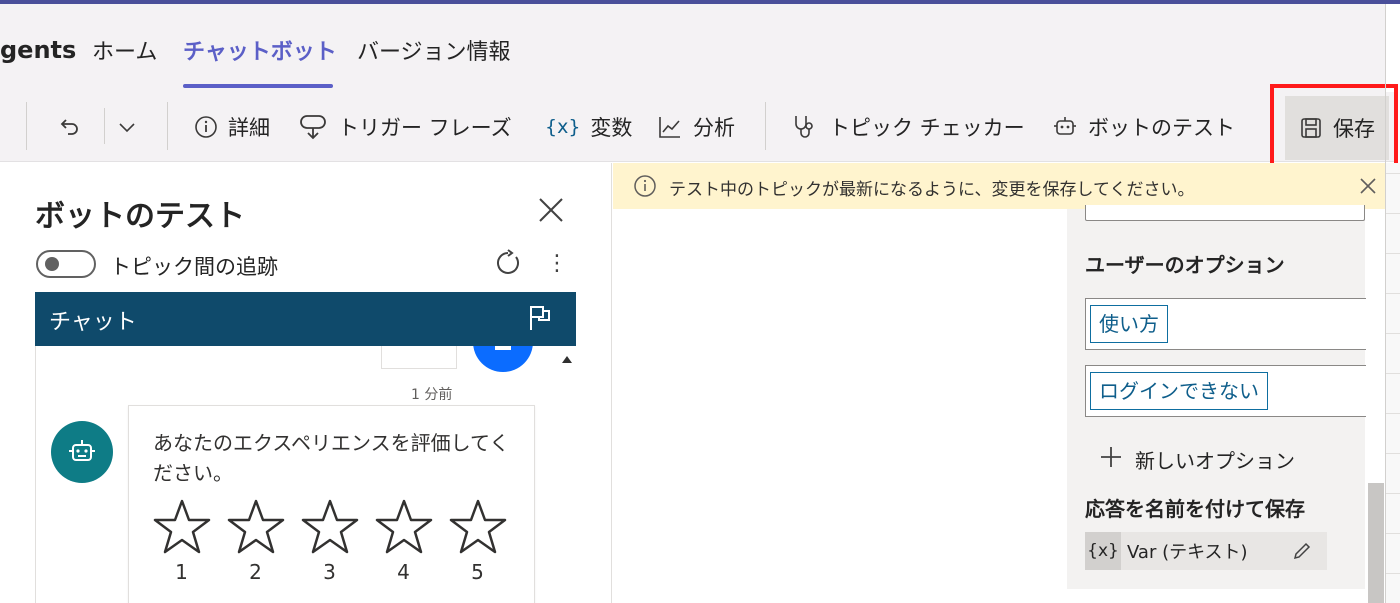 The height and width of the screenshot is (603, 1400). Describe the element at coordinates (1179, 391) in the screenshot. I see `option-chip: ログインできない` at that location.